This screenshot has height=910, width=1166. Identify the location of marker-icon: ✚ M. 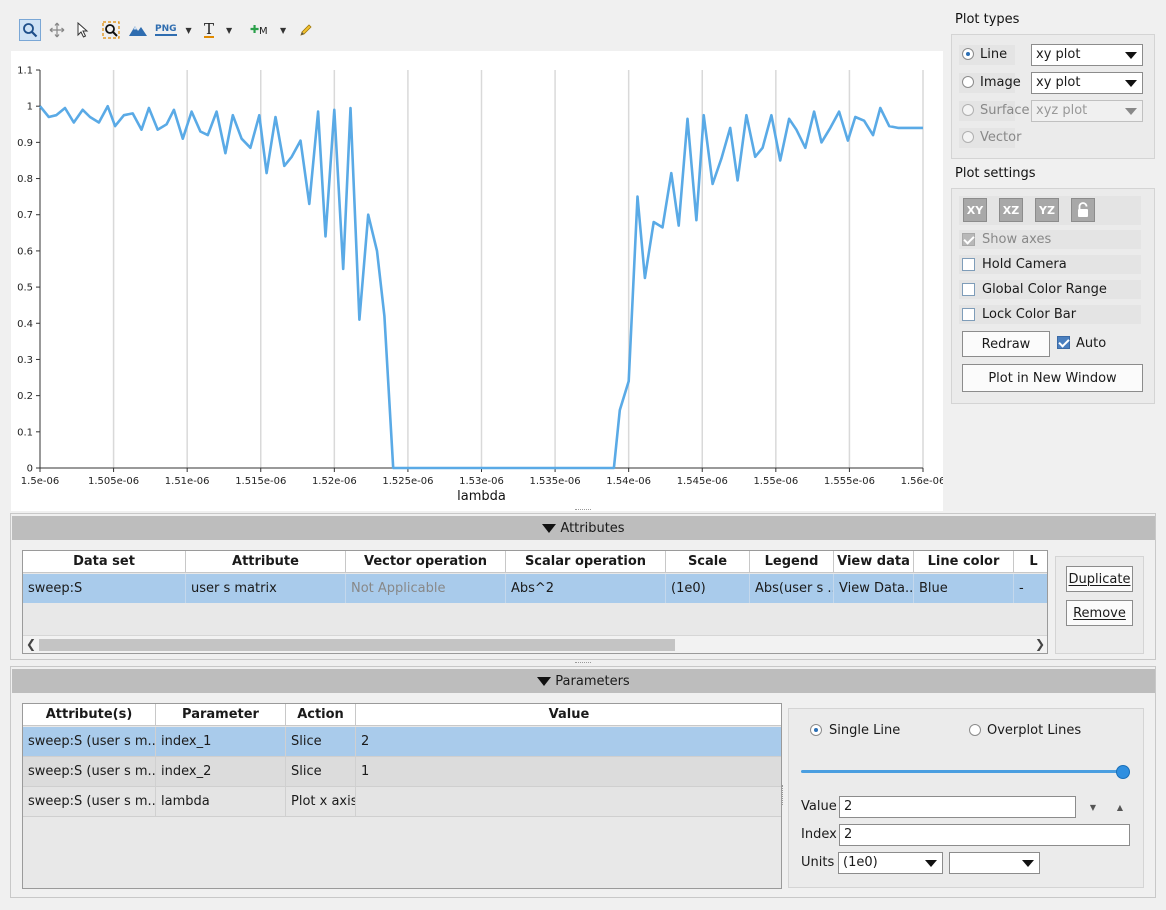
(259, 30).